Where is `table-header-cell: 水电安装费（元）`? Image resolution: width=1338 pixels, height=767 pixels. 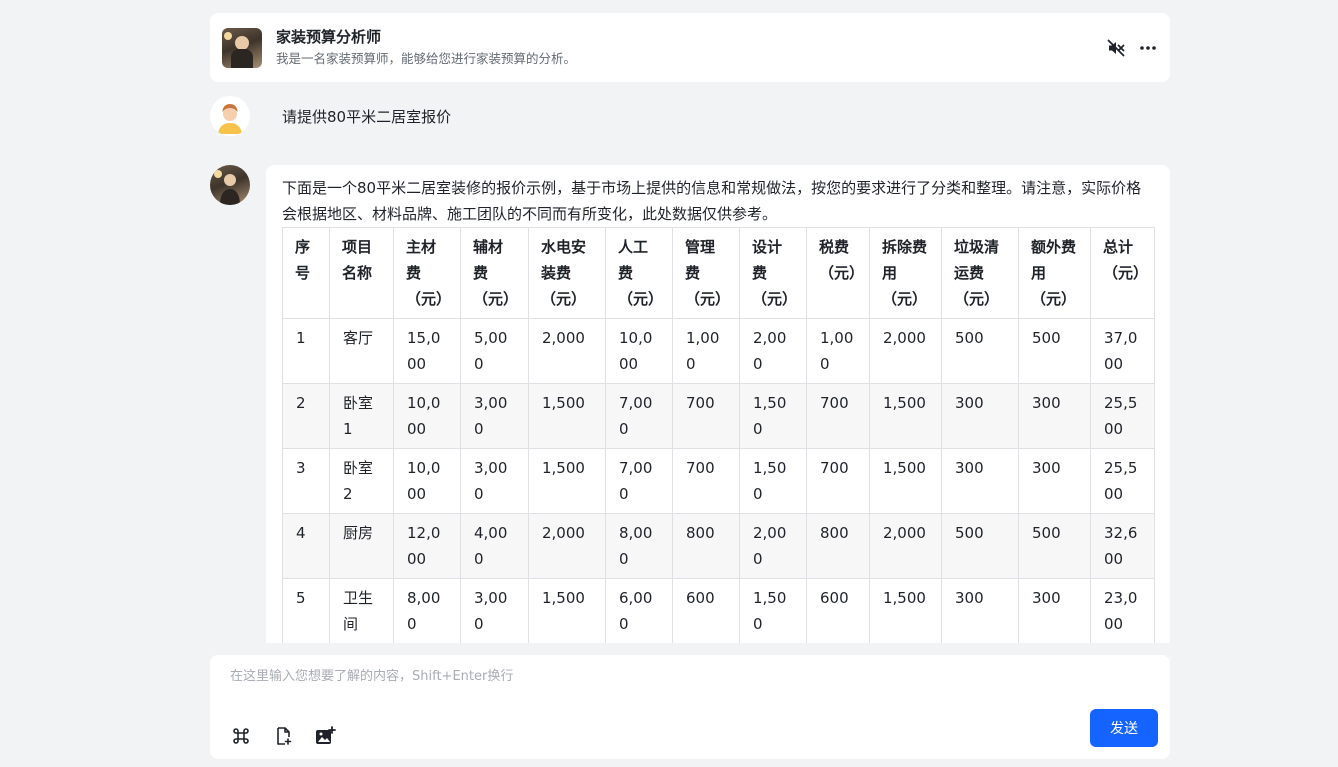
table-header-cell: 水电安装费（元） is located at coordinates (567, 273).